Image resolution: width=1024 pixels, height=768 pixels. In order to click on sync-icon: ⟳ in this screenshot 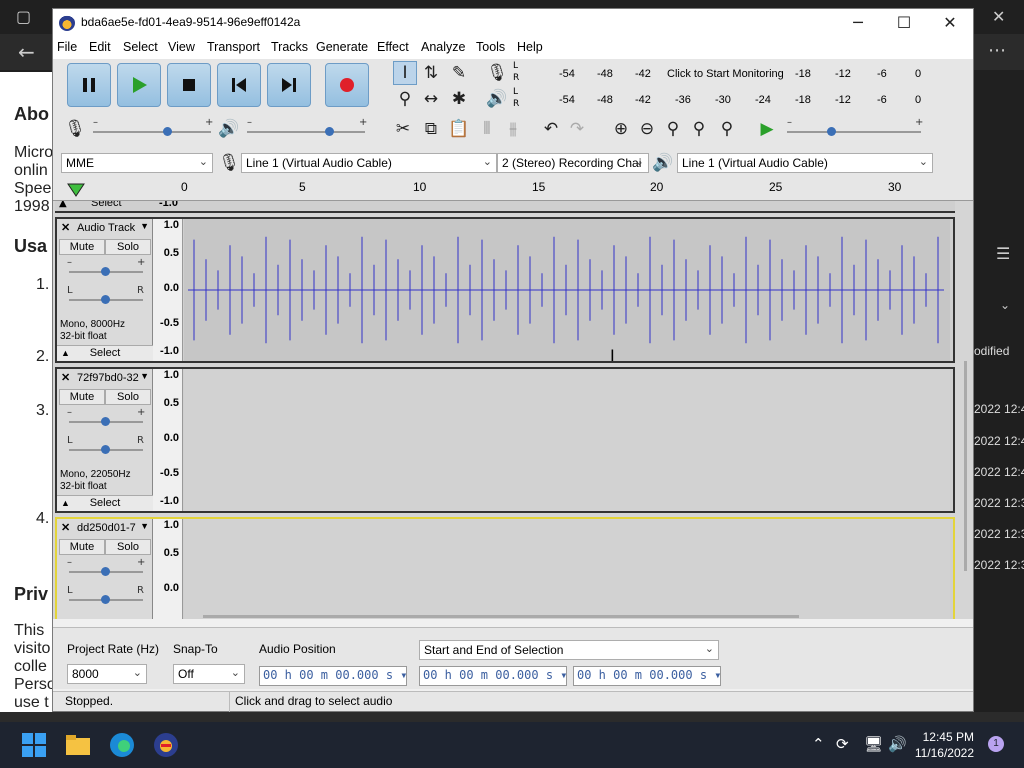, I will do `click(842, 744)`.